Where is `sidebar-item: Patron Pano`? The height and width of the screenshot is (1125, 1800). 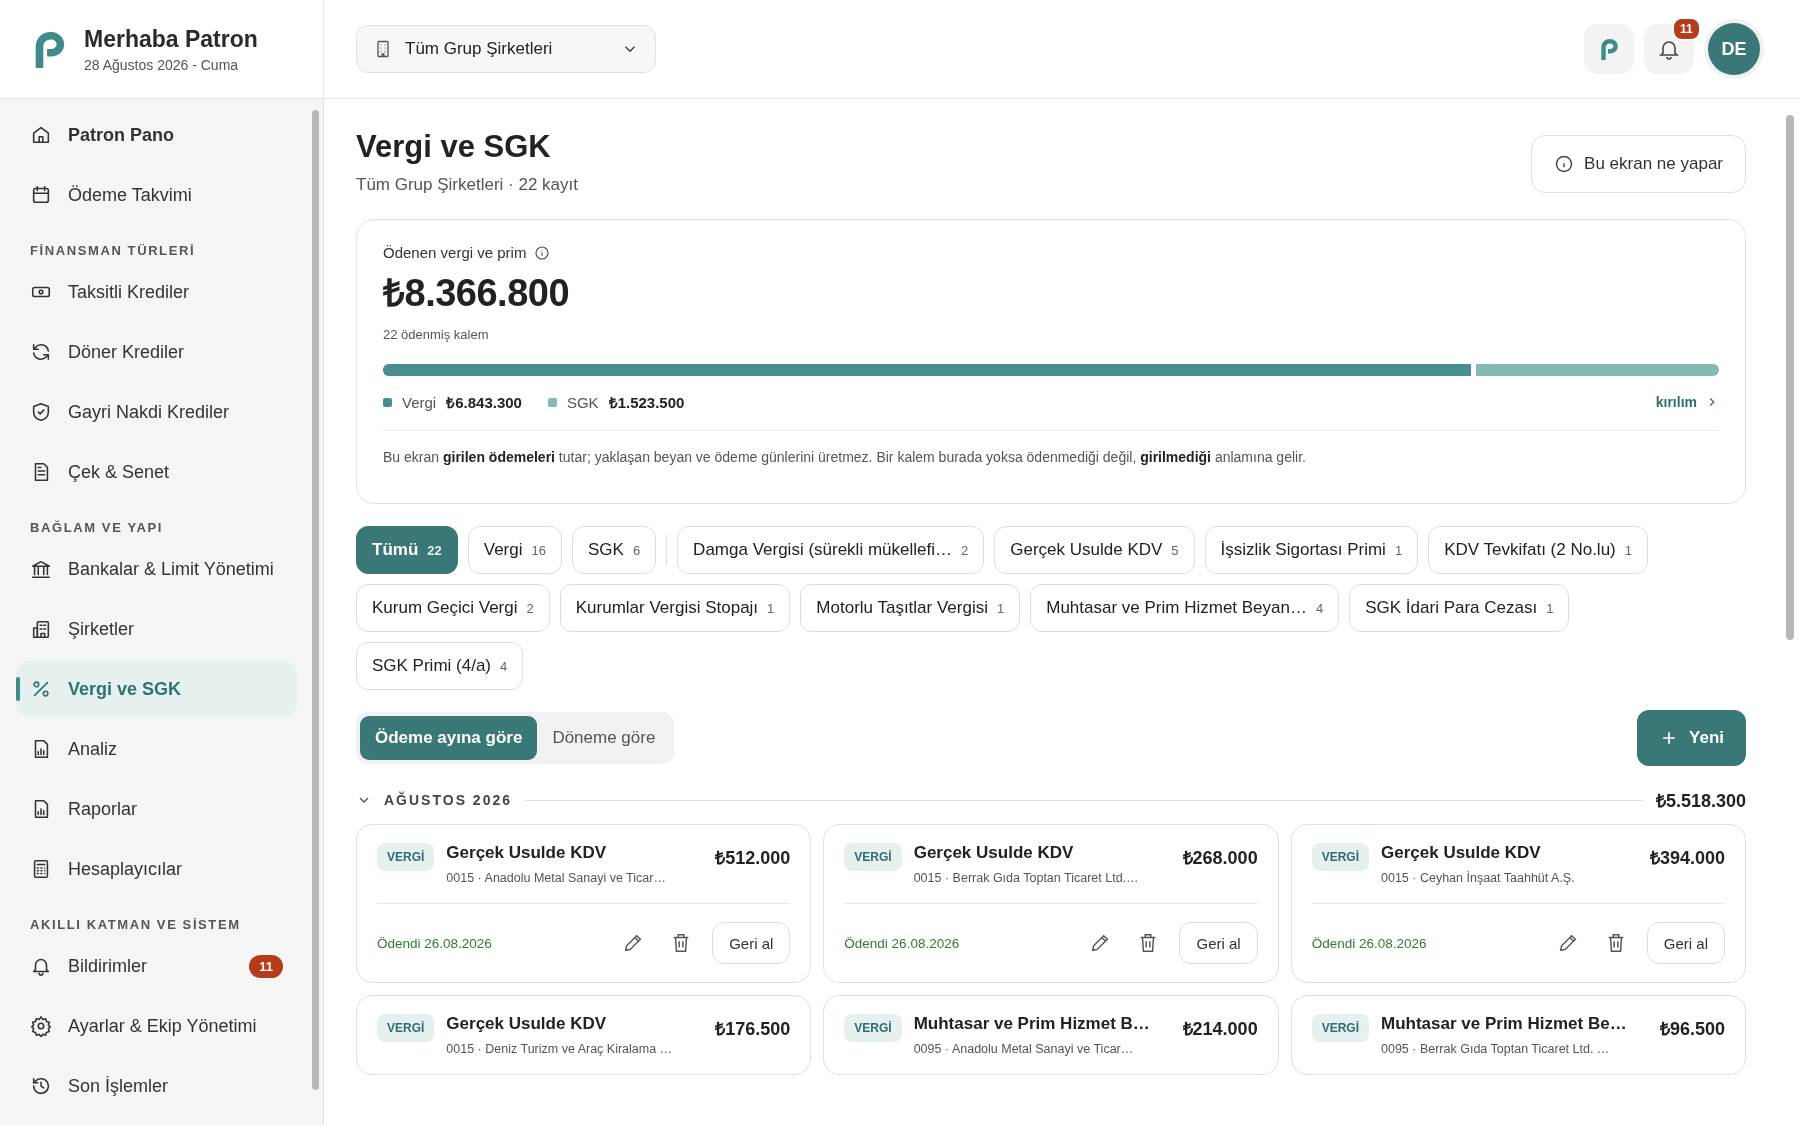 sidebar-item: Patron Pano is located at coordinates (156, 135).